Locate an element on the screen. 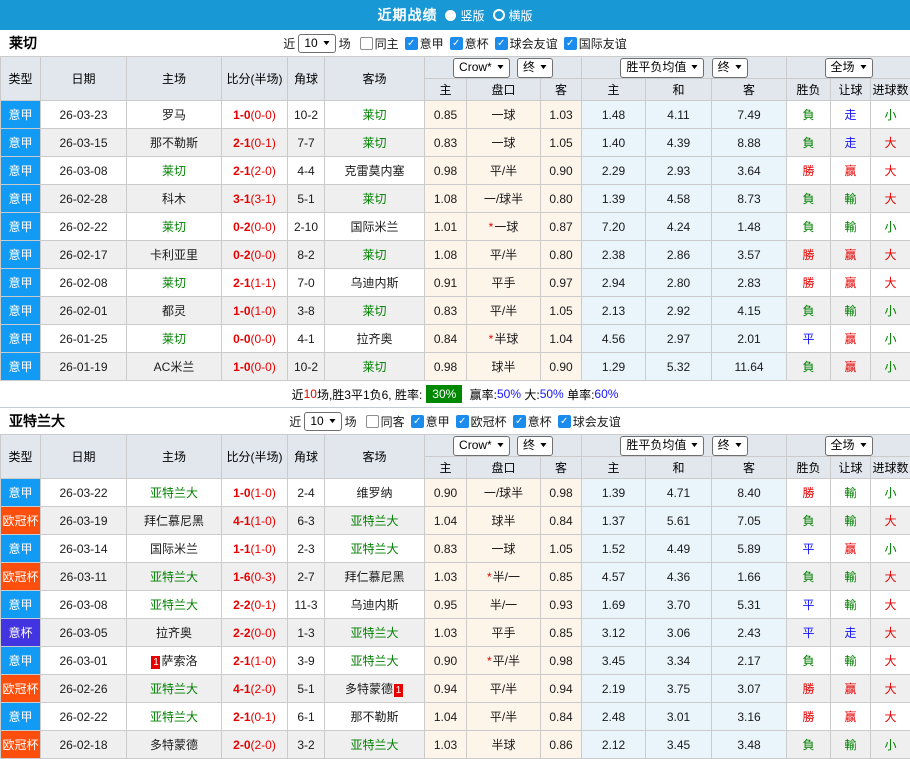 The width and height of the screenshot is (910, 759). fulltime-score: 0-2 is located at coordinates (241, 227).